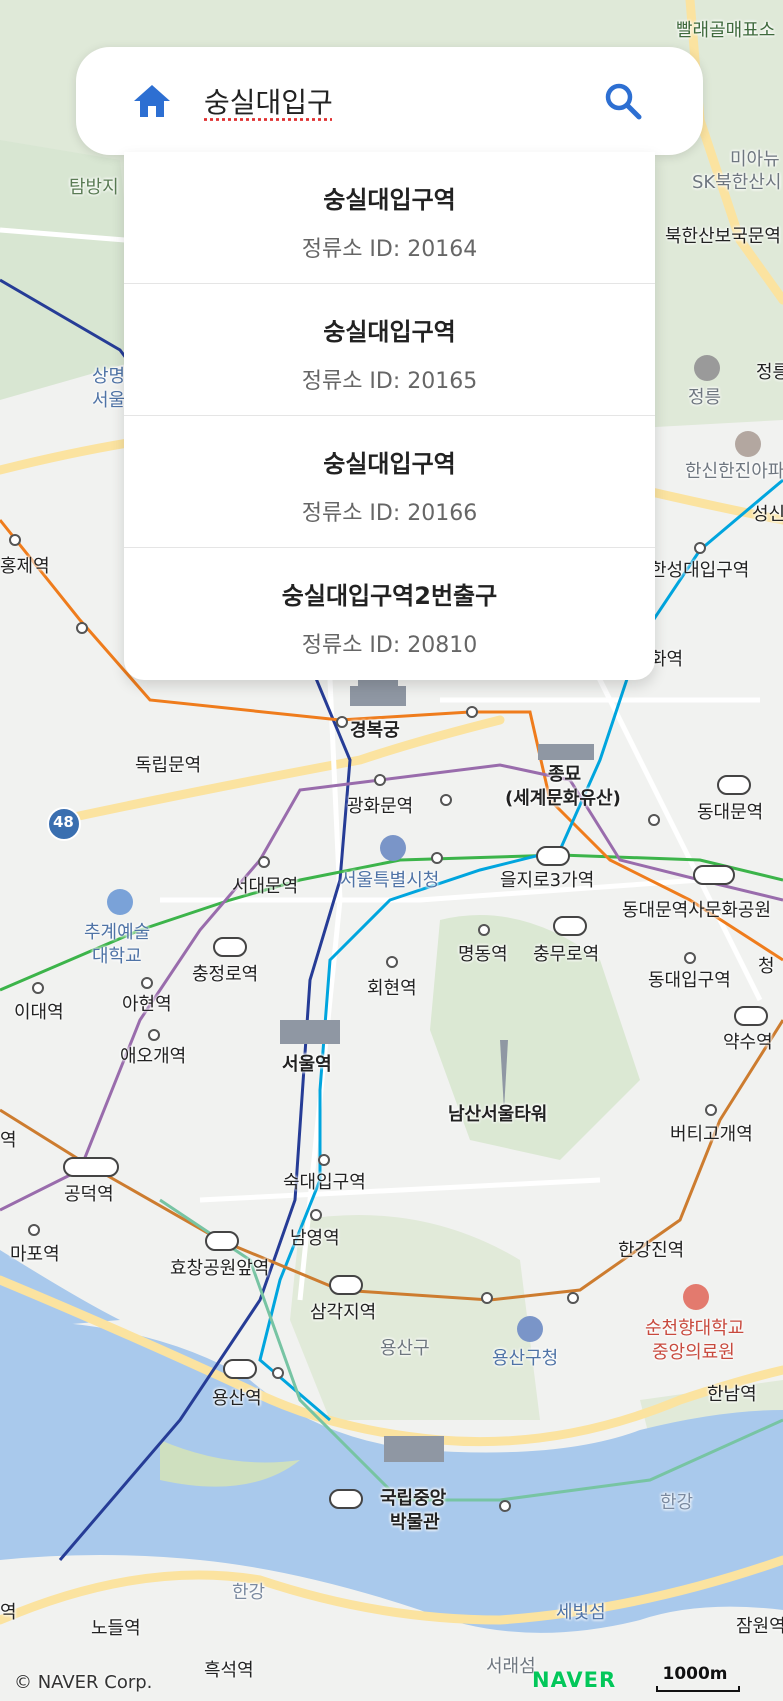  I want to click on map-label: 버티고개역, so click(711, 1134).